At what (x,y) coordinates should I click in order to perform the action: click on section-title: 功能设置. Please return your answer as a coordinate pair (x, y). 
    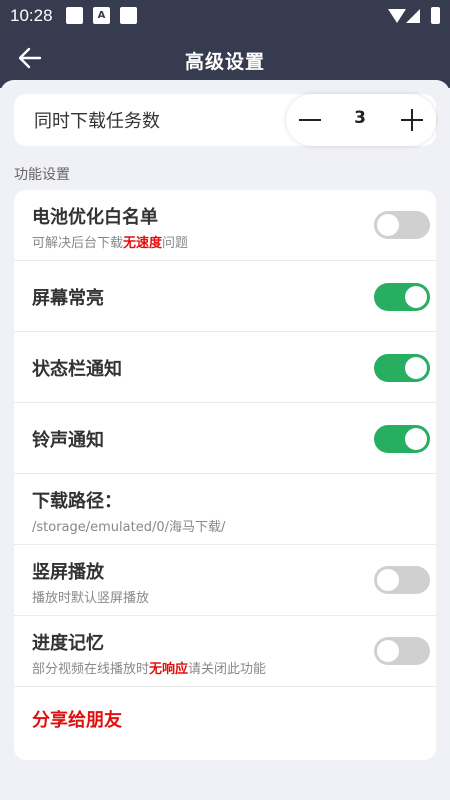
    Looking at the image, I should click on (42, 175).